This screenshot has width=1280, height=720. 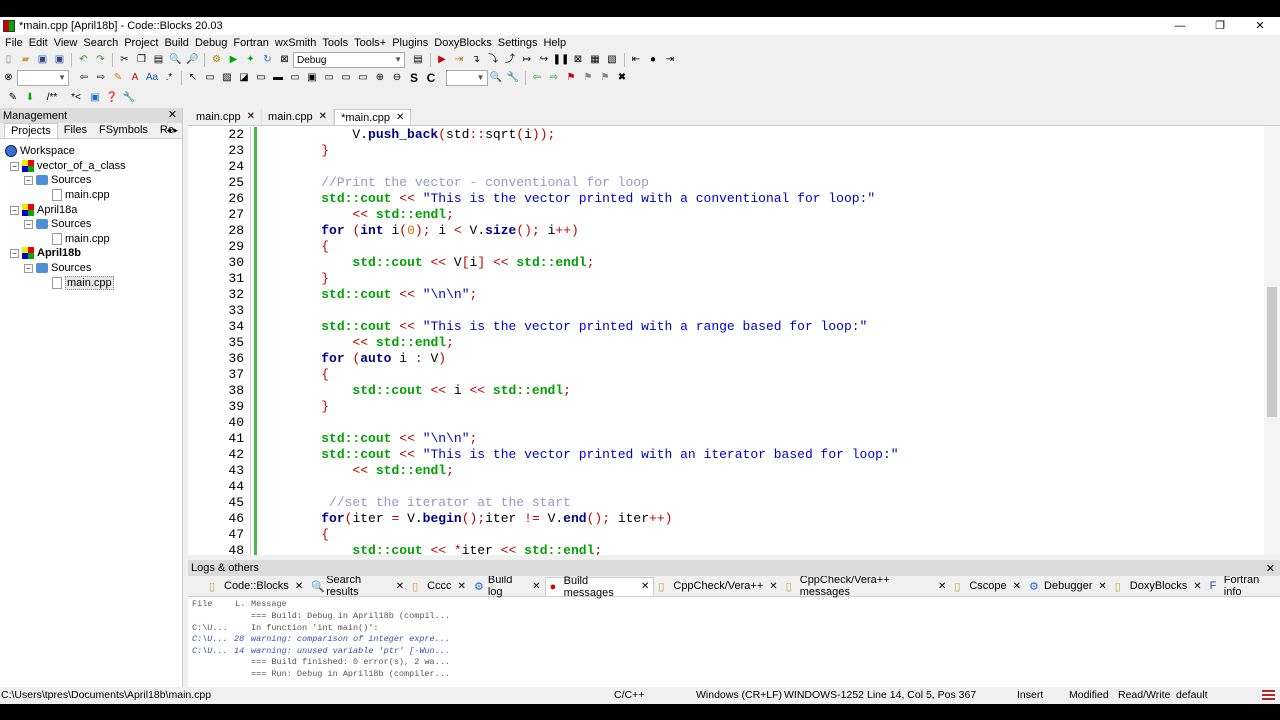 I want to click on tree-project: − April18b, so click(x=45, y=253).